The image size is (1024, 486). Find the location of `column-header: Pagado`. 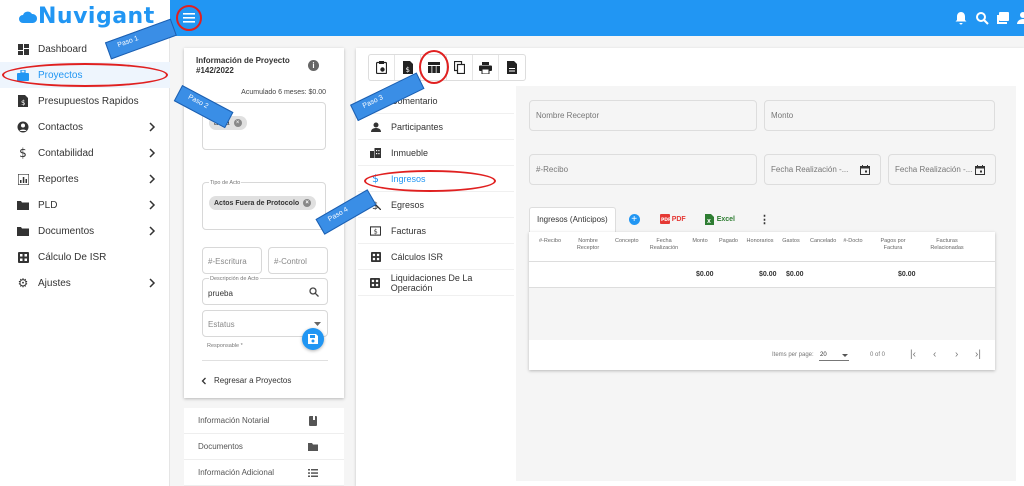

column-header: Pagado is located at coordinates (728, 241).